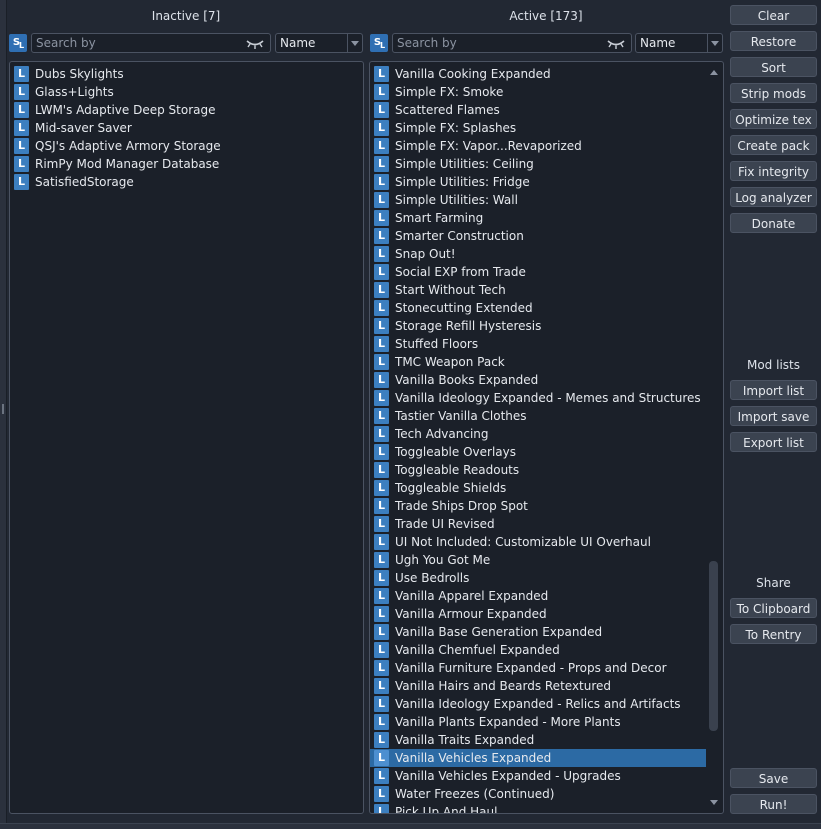 Image resolution: width=821 pixels, height=829 pixels. What do you see at coordinates (773, 93) in the screenshot?
I see `strip-mods-button: Strip mods` at bounding box center [773, 93].